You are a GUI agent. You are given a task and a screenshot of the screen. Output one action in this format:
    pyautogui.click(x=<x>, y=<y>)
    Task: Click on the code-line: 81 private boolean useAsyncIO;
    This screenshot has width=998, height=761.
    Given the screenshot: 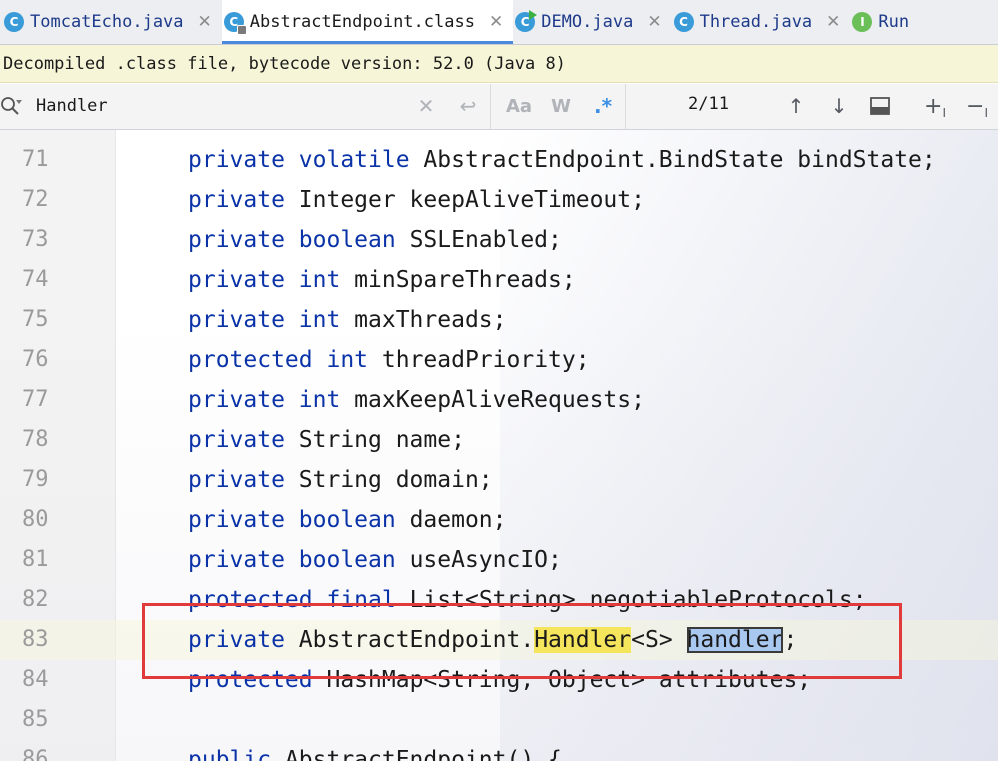 What is the action you would take?
    pyautogui.click(x=499, y=560)
    